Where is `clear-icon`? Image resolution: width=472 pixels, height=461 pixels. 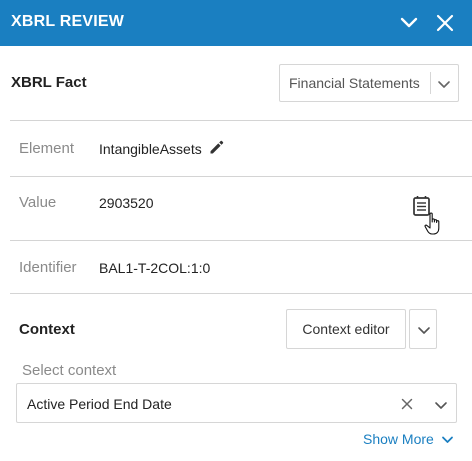 clear-icon is located at coordinates (407, 404).